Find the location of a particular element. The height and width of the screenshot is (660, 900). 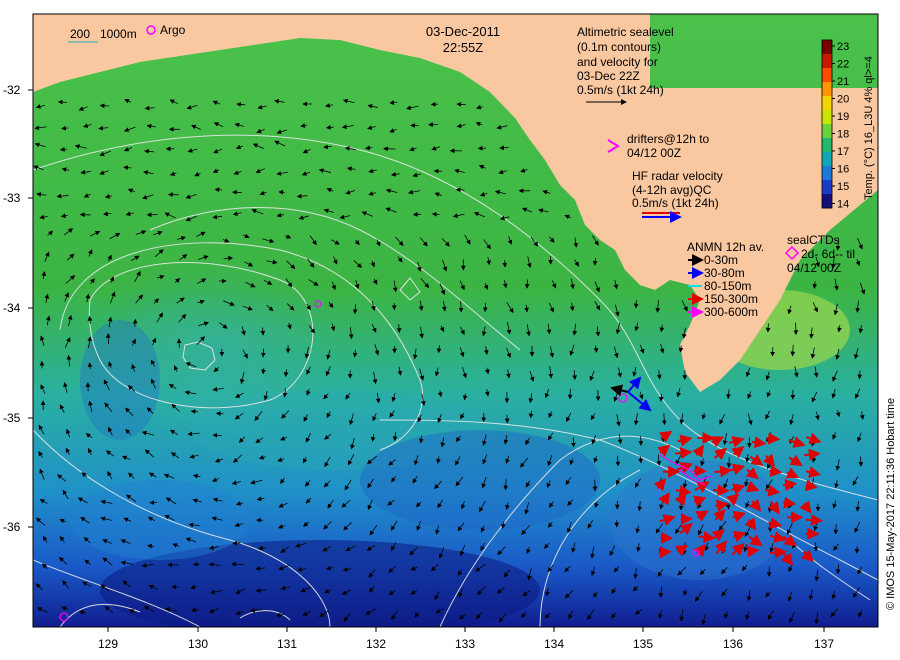

x-tick-label: 134 is located at coordinates (554, 644).